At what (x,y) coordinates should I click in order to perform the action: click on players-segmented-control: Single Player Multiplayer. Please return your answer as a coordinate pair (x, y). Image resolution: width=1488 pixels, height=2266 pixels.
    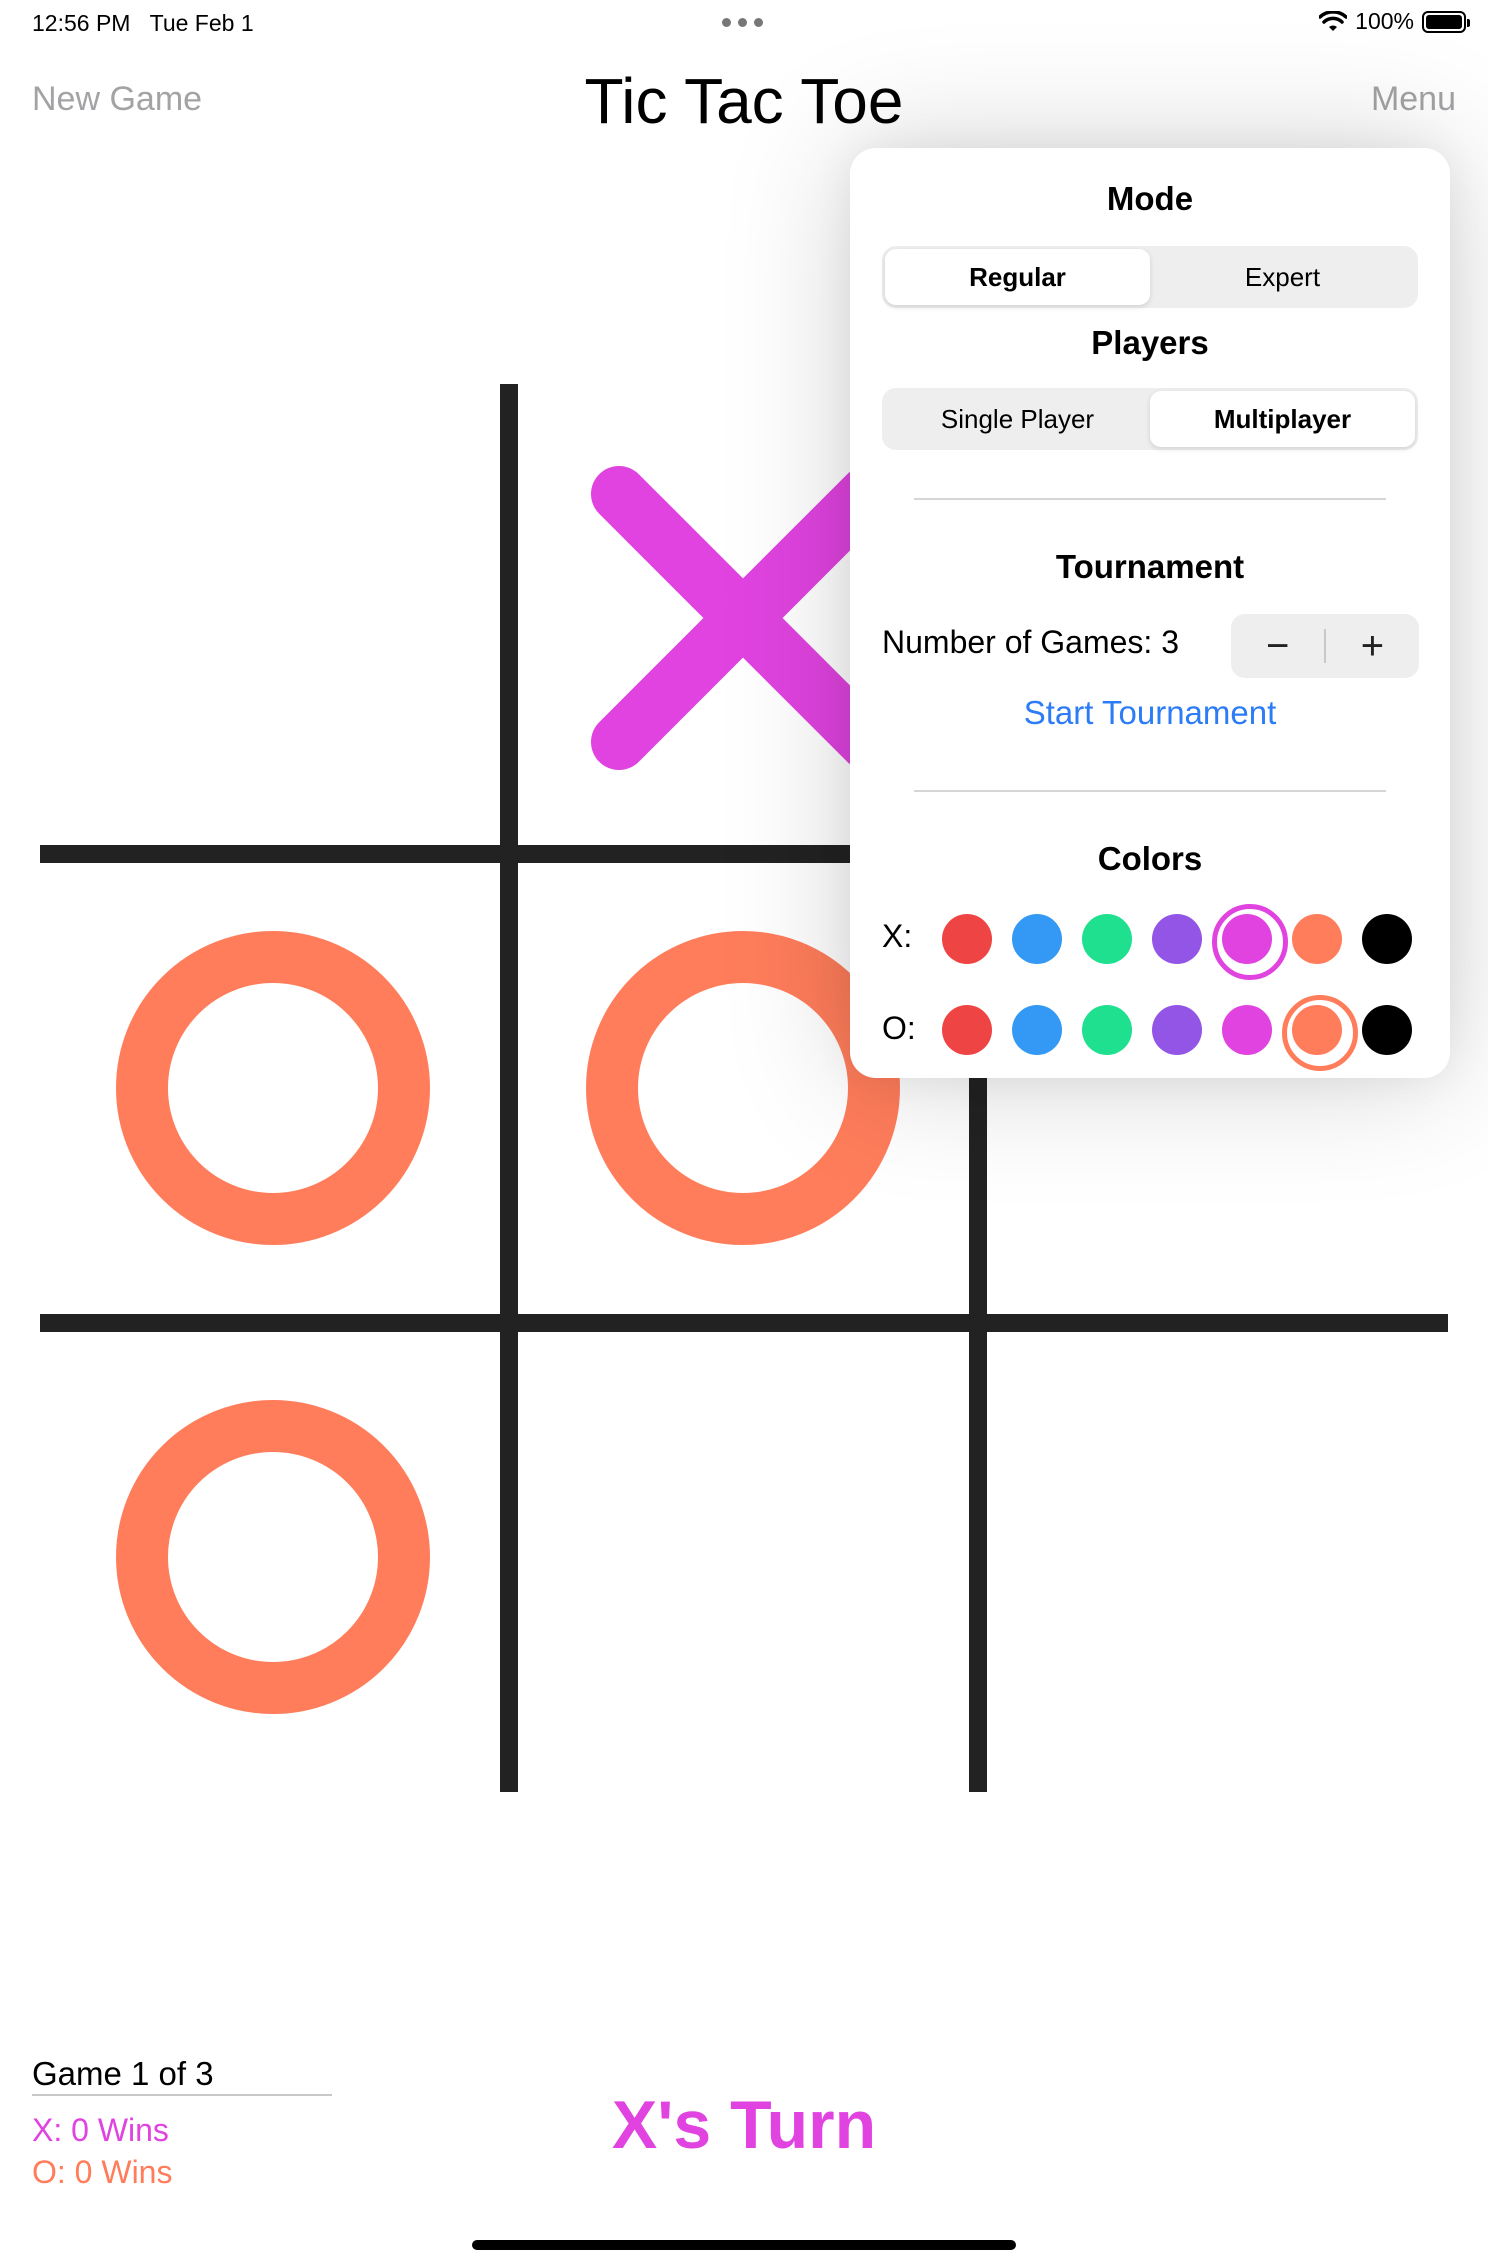
    Looking at the image, I should click on (1150, 419).